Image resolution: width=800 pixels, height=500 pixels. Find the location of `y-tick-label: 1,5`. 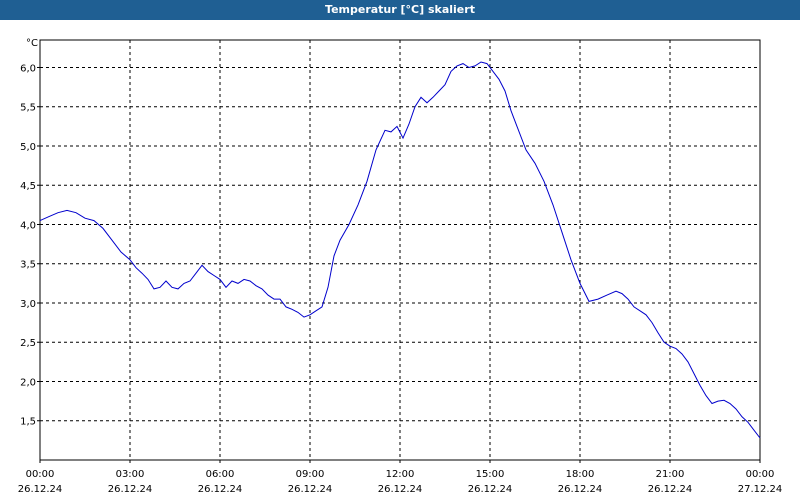

y-tick-label: 1,5 is located at coordinates (28, 422).